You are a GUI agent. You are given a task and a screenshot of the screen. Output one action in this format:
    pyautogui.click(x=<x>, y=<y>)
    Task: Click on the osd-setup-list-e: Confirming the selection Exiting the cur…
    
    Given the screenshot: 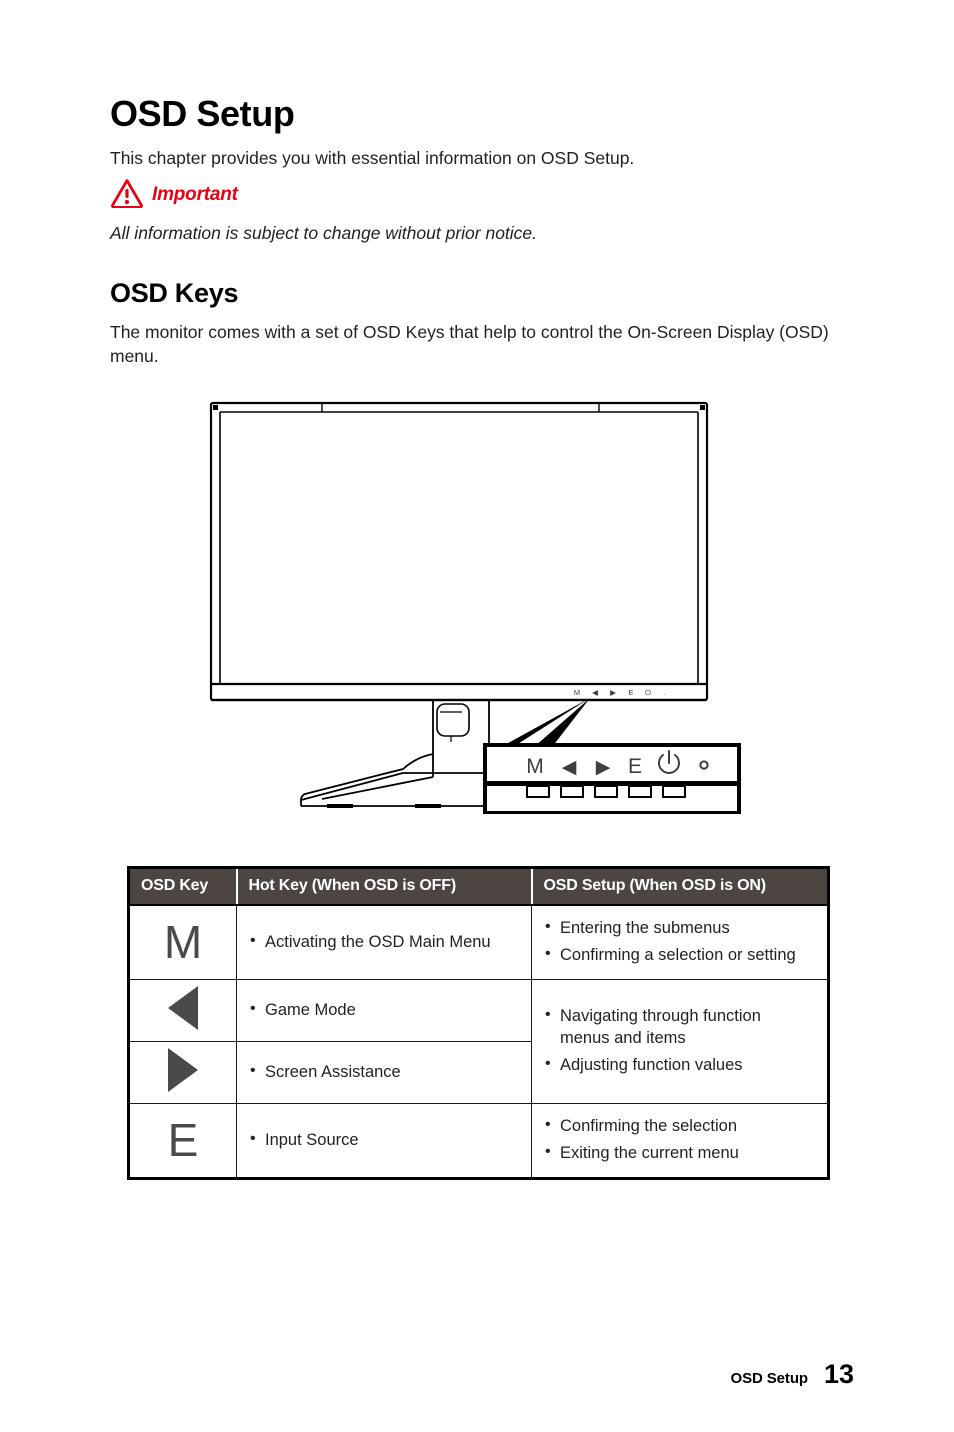 What is the action you would take?
    pyautogui.click(x=678, y=1140)
    